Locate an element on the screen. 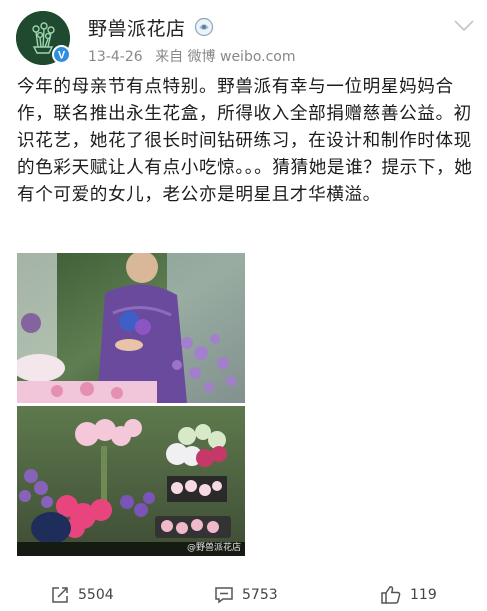  photo-florist-image is located at coordinates (131, 328).